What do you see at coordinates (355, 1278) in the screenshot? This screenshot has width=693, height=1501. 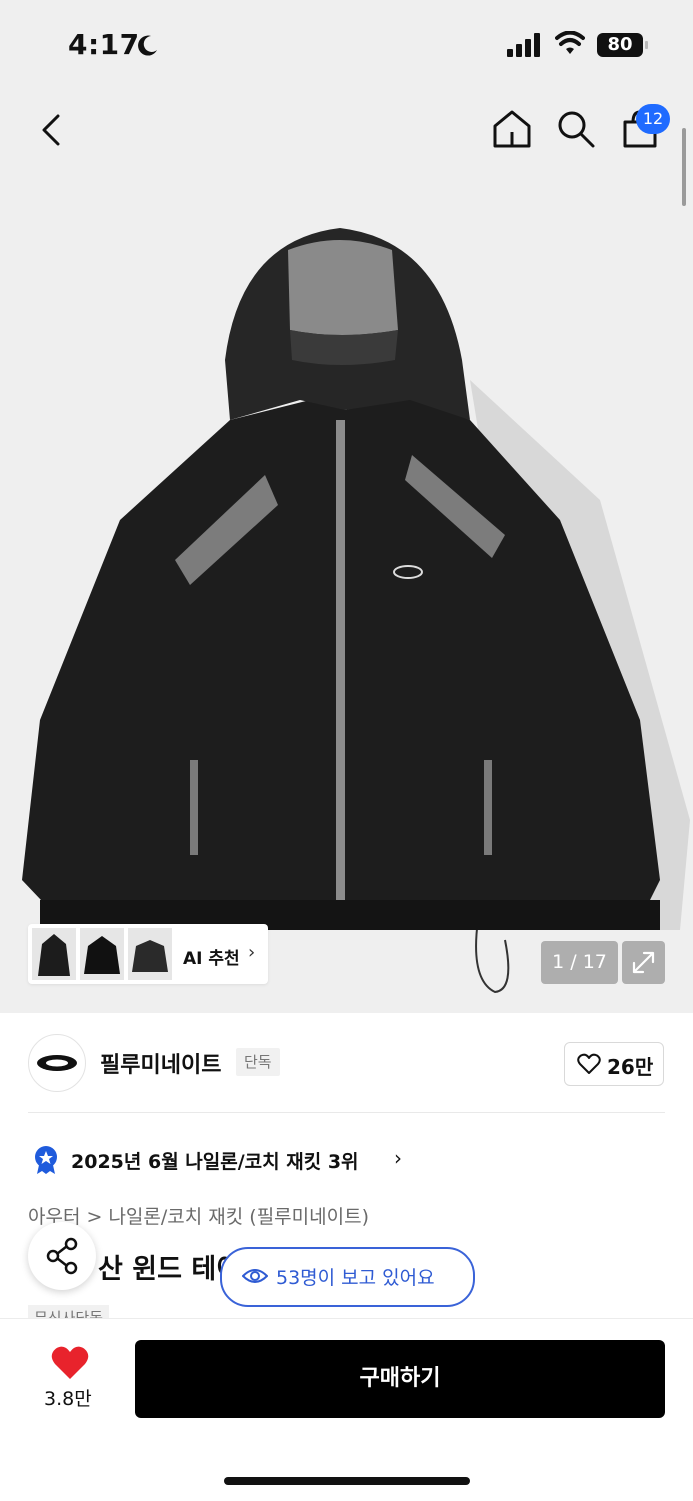 I see `viewers-text: 53명이 보고 있어요` at bounding box center [355, 1278].